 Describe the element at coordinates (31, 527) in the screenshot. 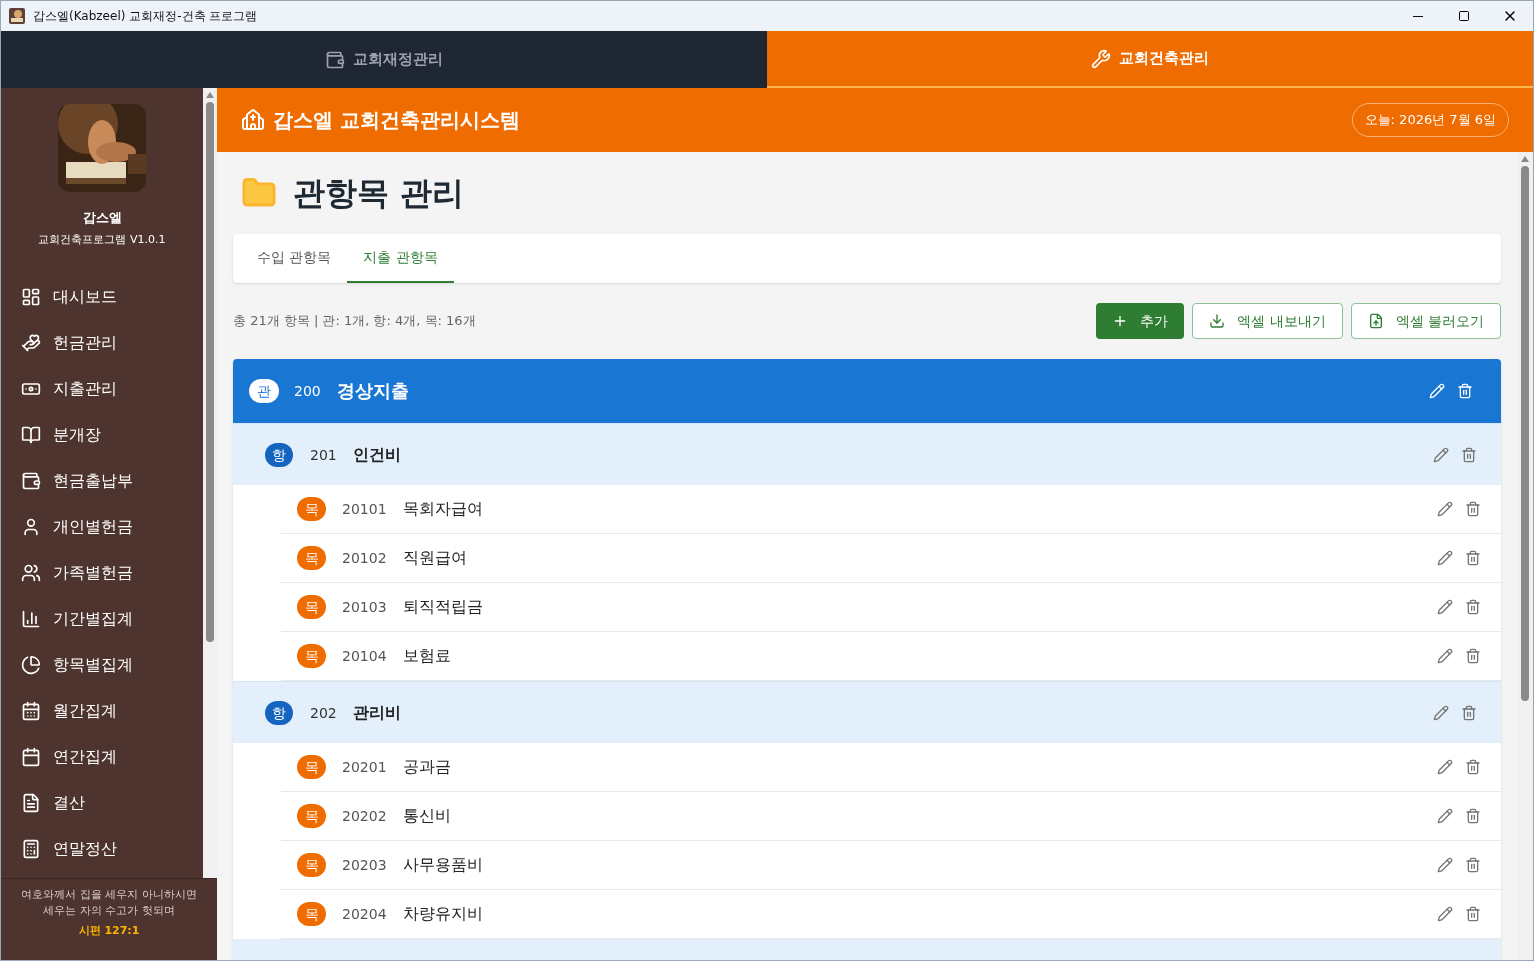

I see `person-icon` at that location.